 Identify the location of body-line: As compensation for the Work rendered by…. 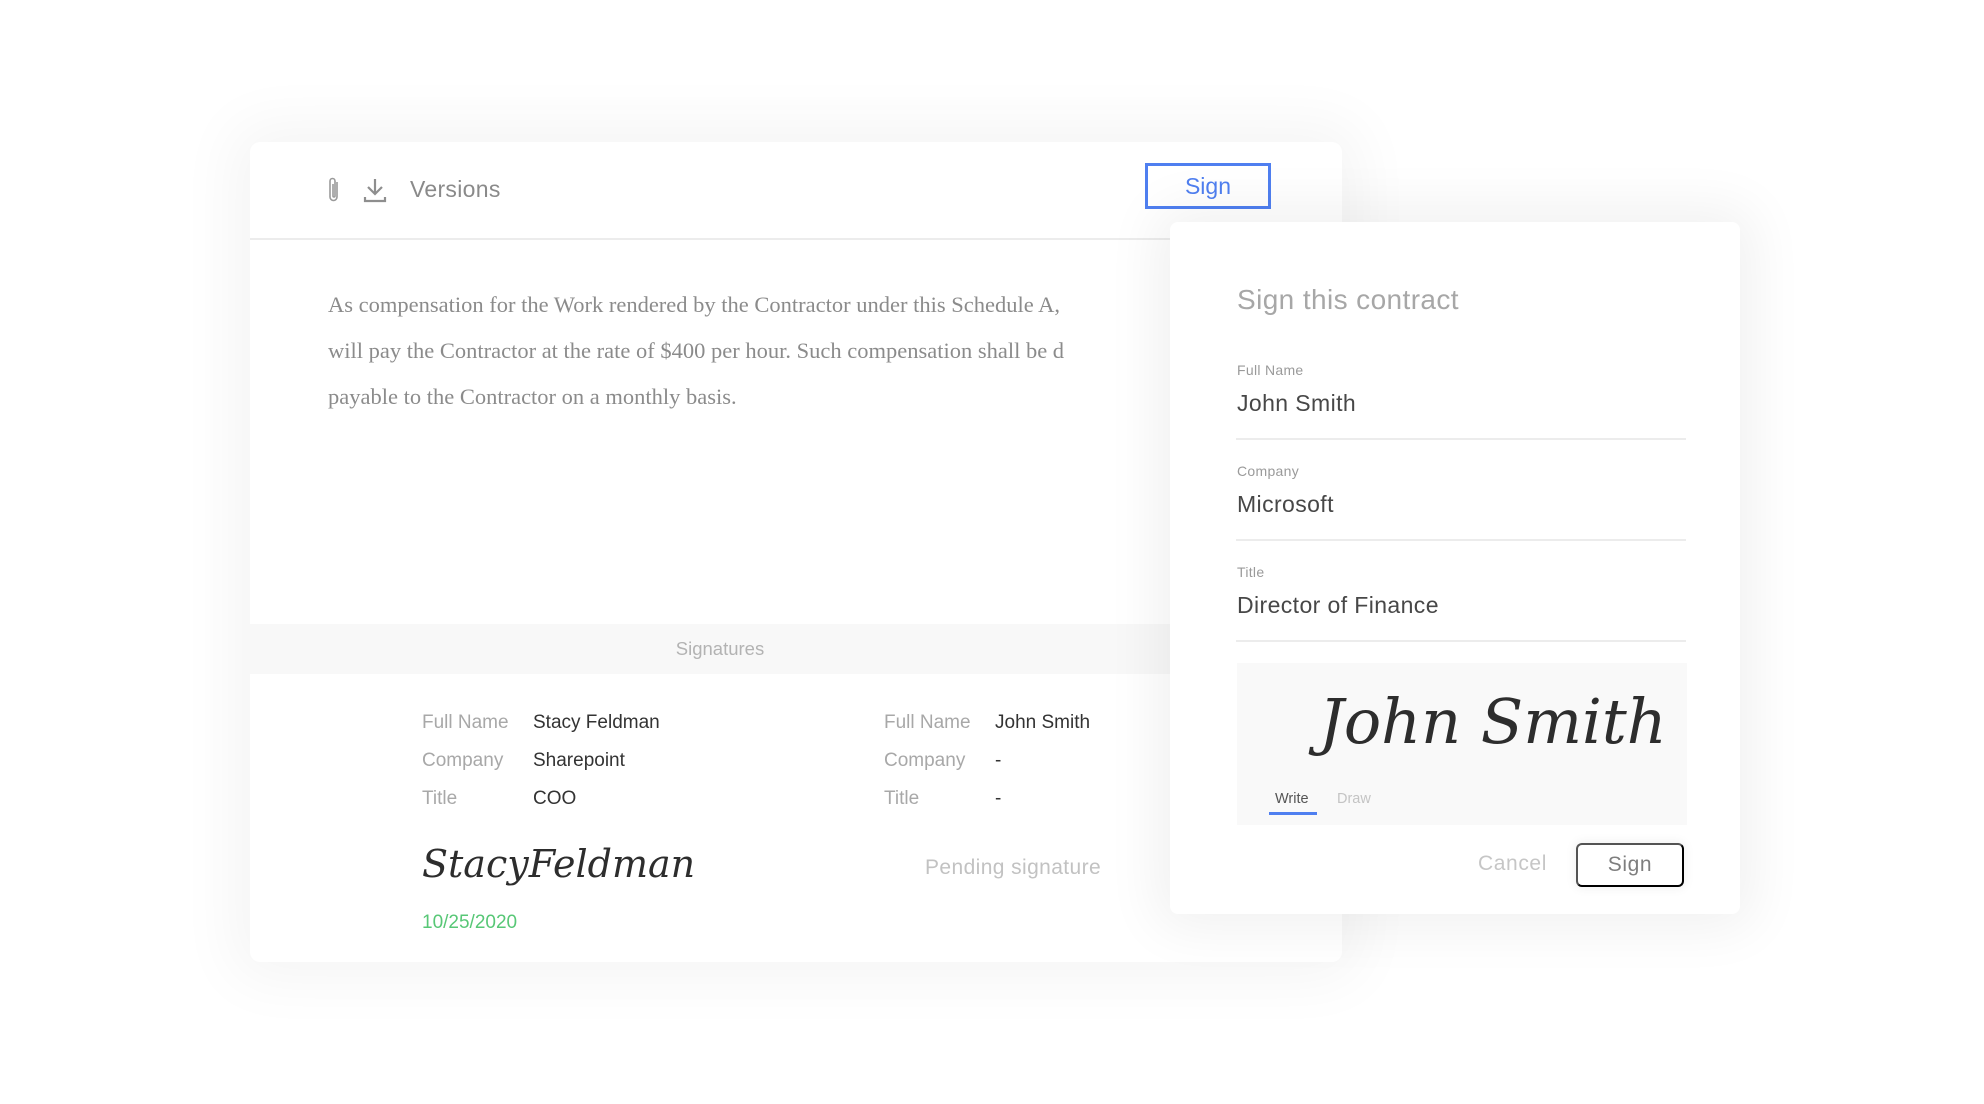
(694, 304).